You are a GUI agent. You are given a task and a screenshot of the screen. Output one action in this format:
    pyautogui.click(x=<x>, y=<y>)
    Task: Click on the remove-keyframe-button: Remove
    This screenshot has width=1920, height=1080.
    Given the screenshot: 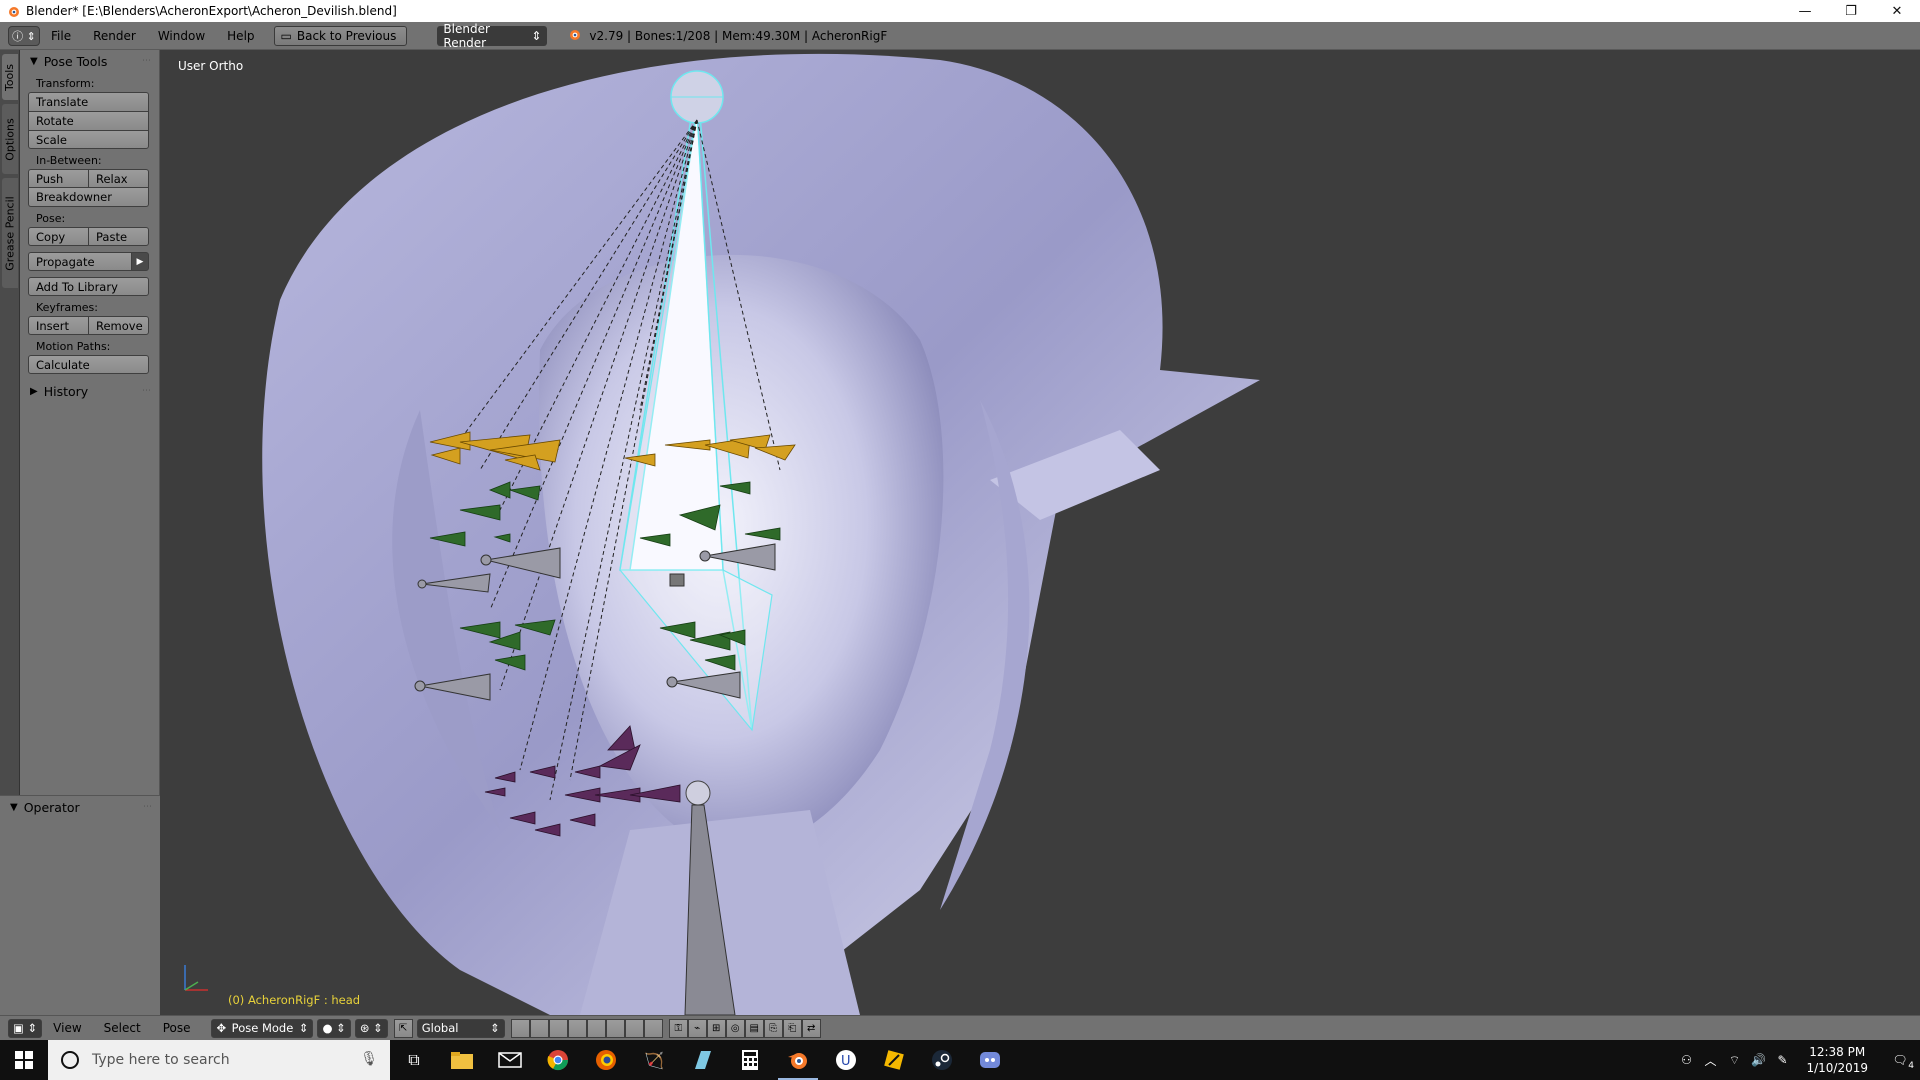 What is the action you would take?
    pyautogui.click(x=118, y=325)
    